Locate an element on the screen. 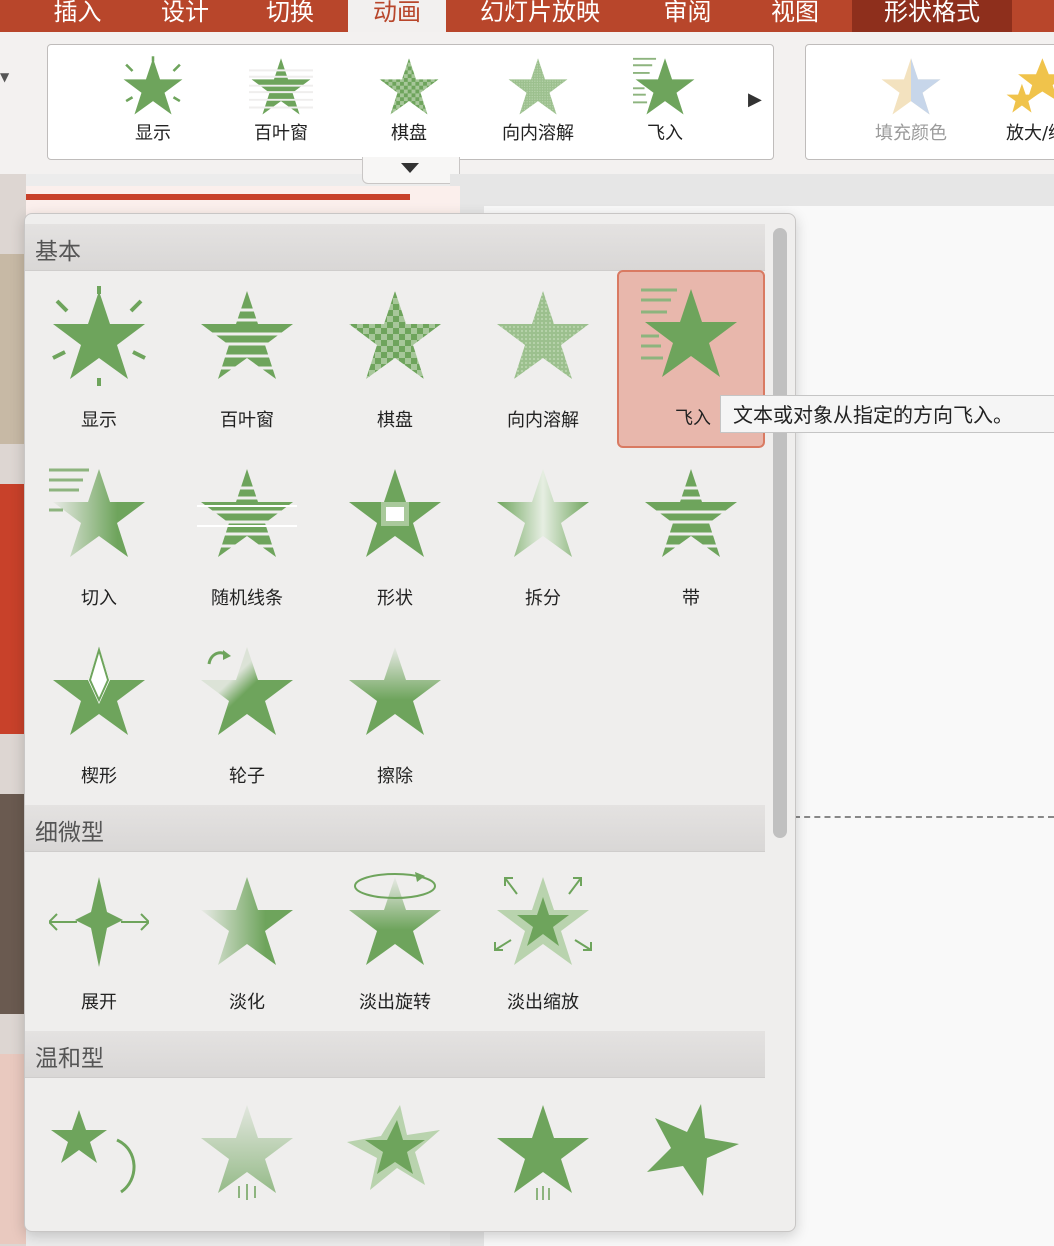 The image size is (1054, 1246). effect-peek-in: 切入 is located at coordinates (99, 539).